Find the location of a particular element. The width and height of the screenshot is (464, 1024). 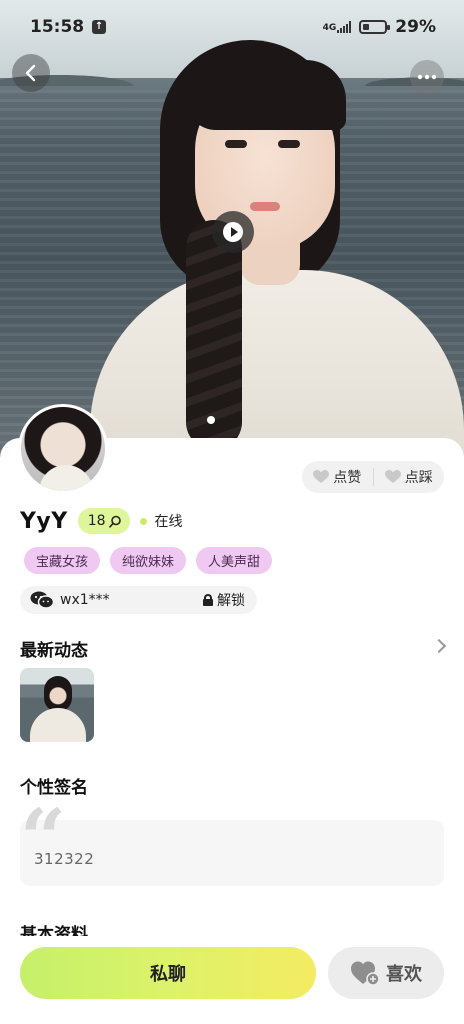

section-title-basic-info-text: 基本资料 is located at coordinates (54, 930).